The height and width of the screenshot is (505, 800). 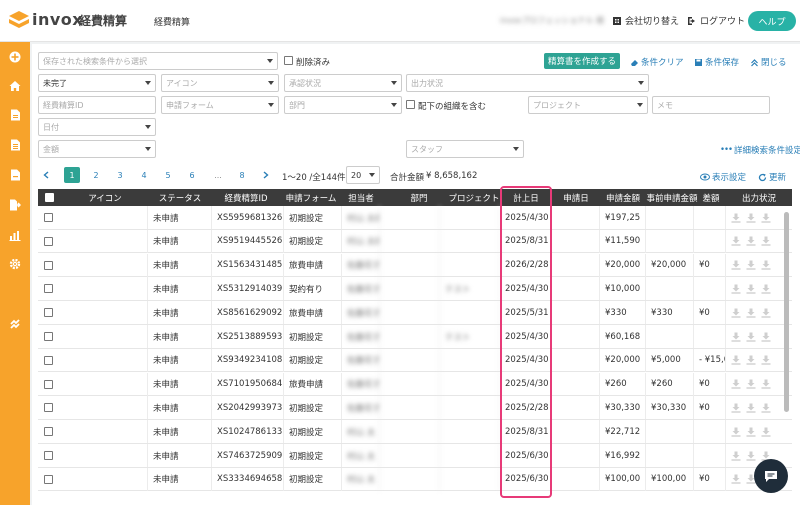 I want to click on chart-icon, so click(x=15, y=235).